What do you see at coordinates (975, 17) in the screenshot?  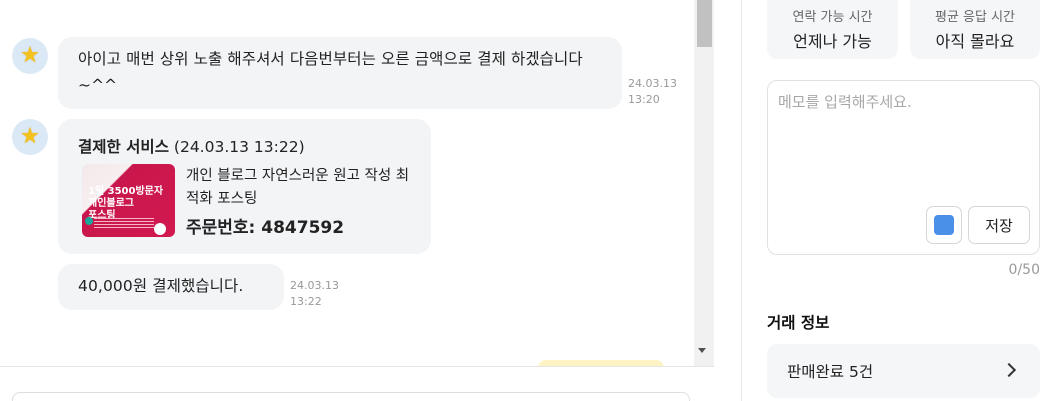 I see `response-time-label: 평균 응답 시간` at bounding box center [975, 17].